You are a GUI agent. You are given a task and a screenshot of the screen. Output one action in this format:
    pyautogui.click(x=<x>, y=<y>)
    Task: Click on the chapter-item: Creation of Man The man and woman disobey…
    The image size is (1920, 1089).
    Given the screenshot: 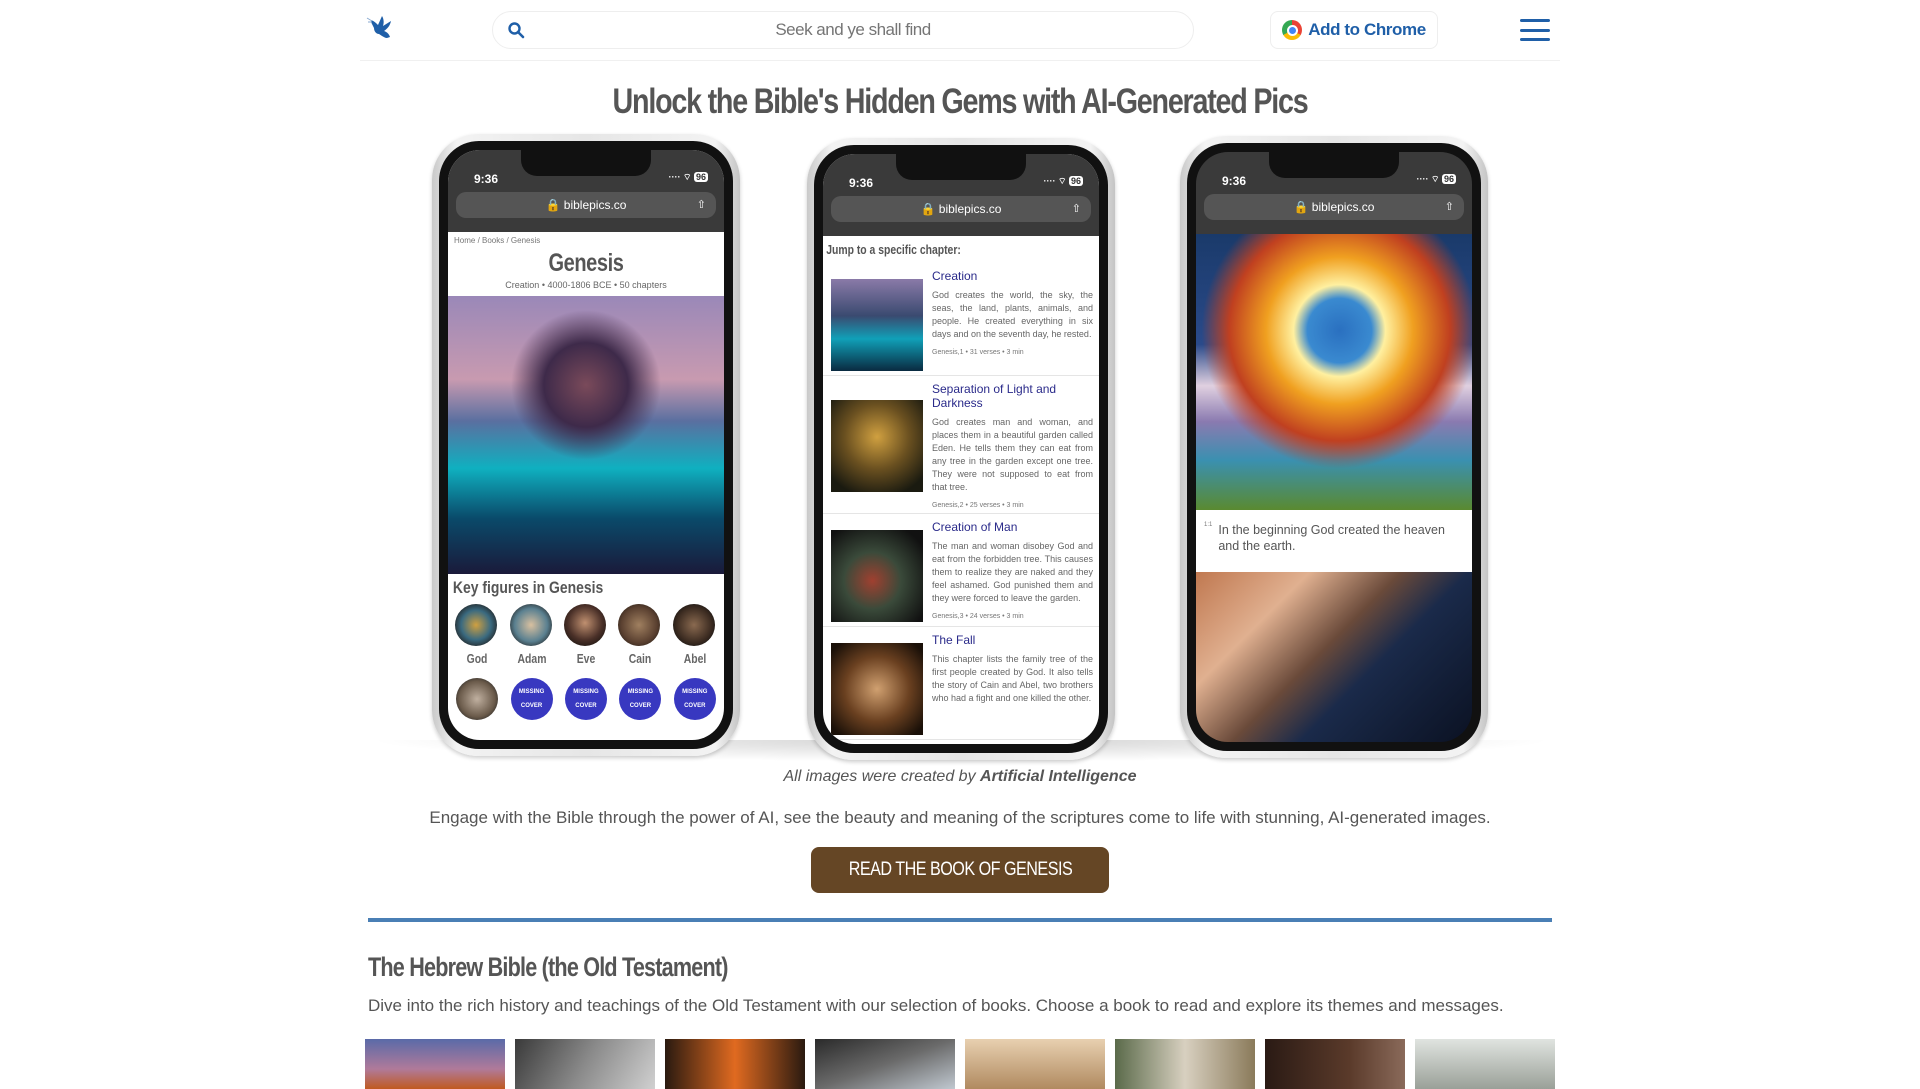 What is the action you would take?
    pyautogui.click(x=961, y=570)
    